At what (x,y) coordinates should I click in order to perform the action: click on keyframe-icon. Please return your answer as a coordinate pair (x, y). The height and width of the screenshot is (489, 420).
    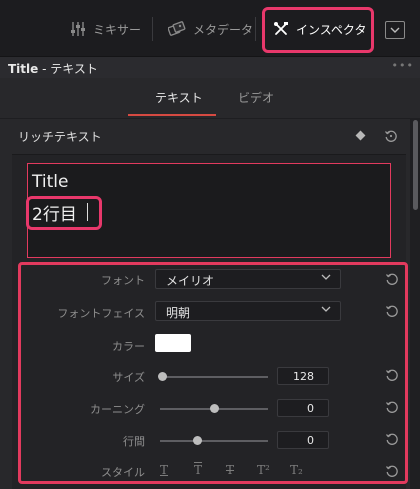
    Looking at the image, I should click on (360, 135).